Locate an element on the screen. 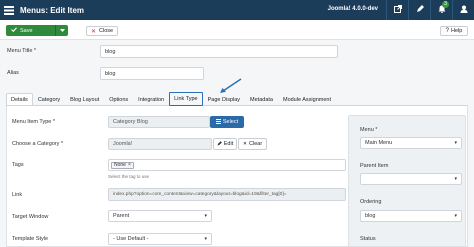  template-style-value: - Use Default - is located at coordinates (131, 239).